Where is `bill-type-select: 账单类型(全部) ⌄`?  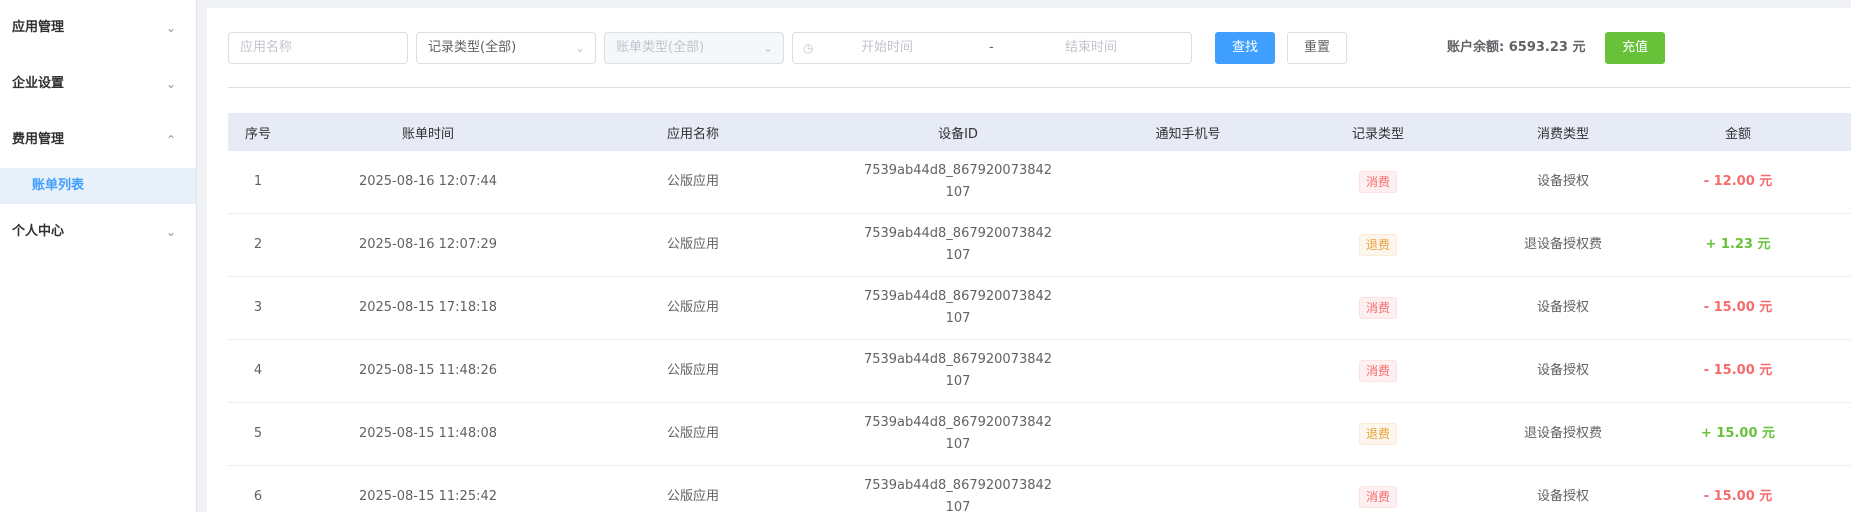 bill-type-select: 账单类型(全部) ⌄ is located at coordinates (694, 48).